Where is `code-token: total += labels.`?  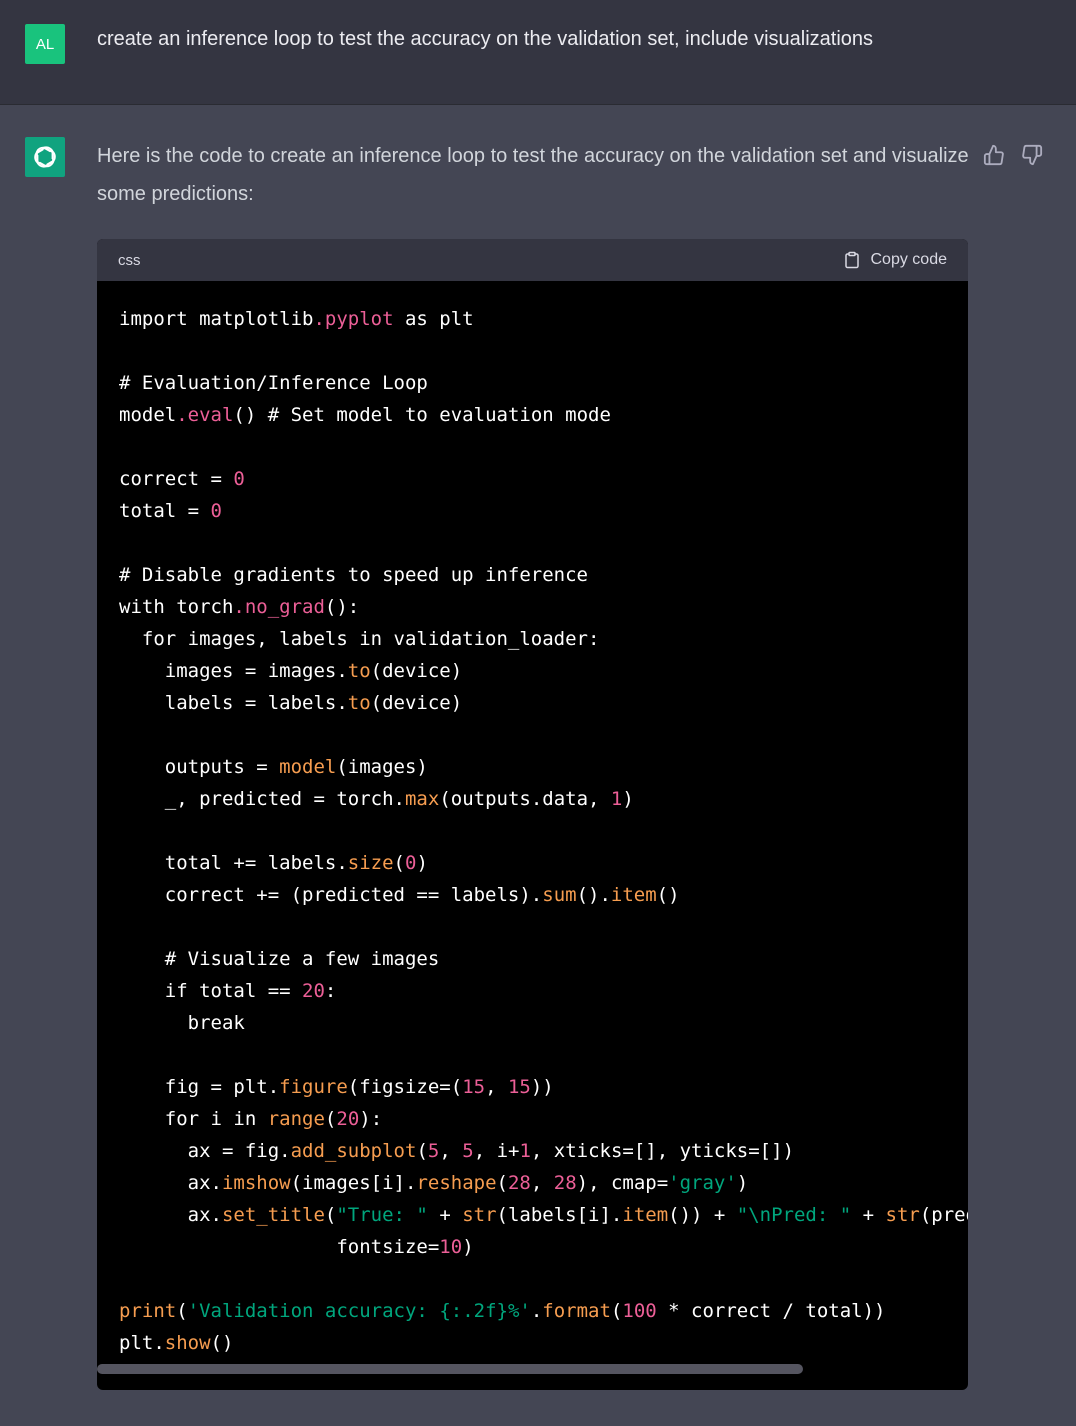
code-token: total += labels. is located at coordinates (233, 863).